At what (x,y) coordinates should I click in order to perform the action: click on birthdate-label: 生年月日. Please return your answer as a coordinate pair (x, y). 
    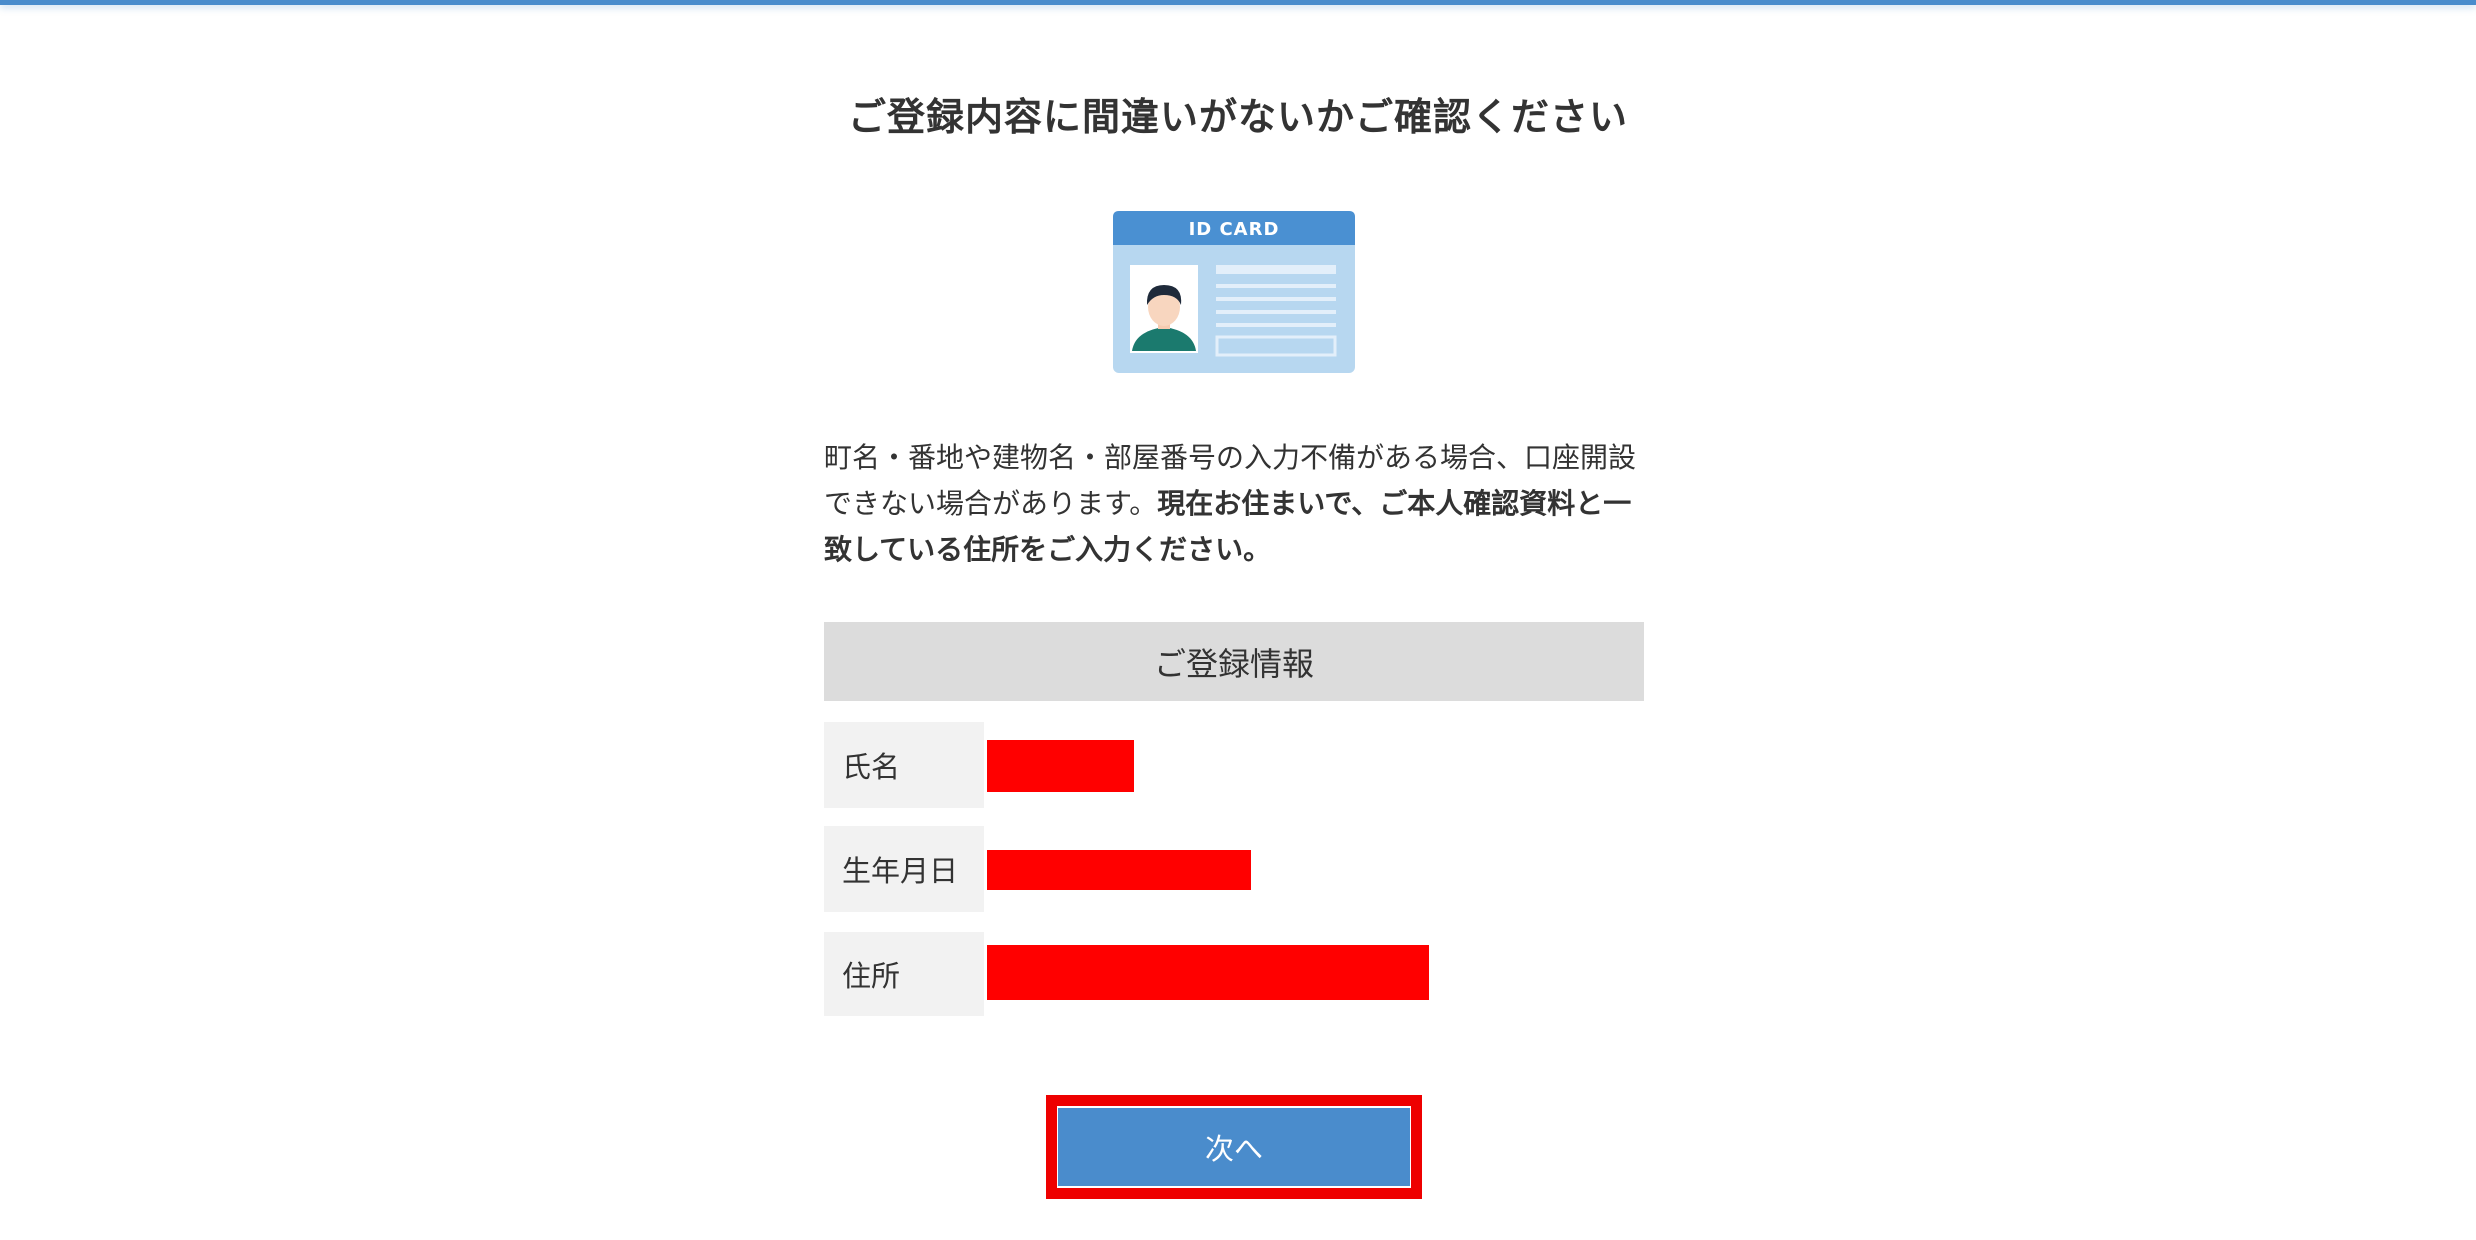
    Looking at the image, I should click on (904, 869).